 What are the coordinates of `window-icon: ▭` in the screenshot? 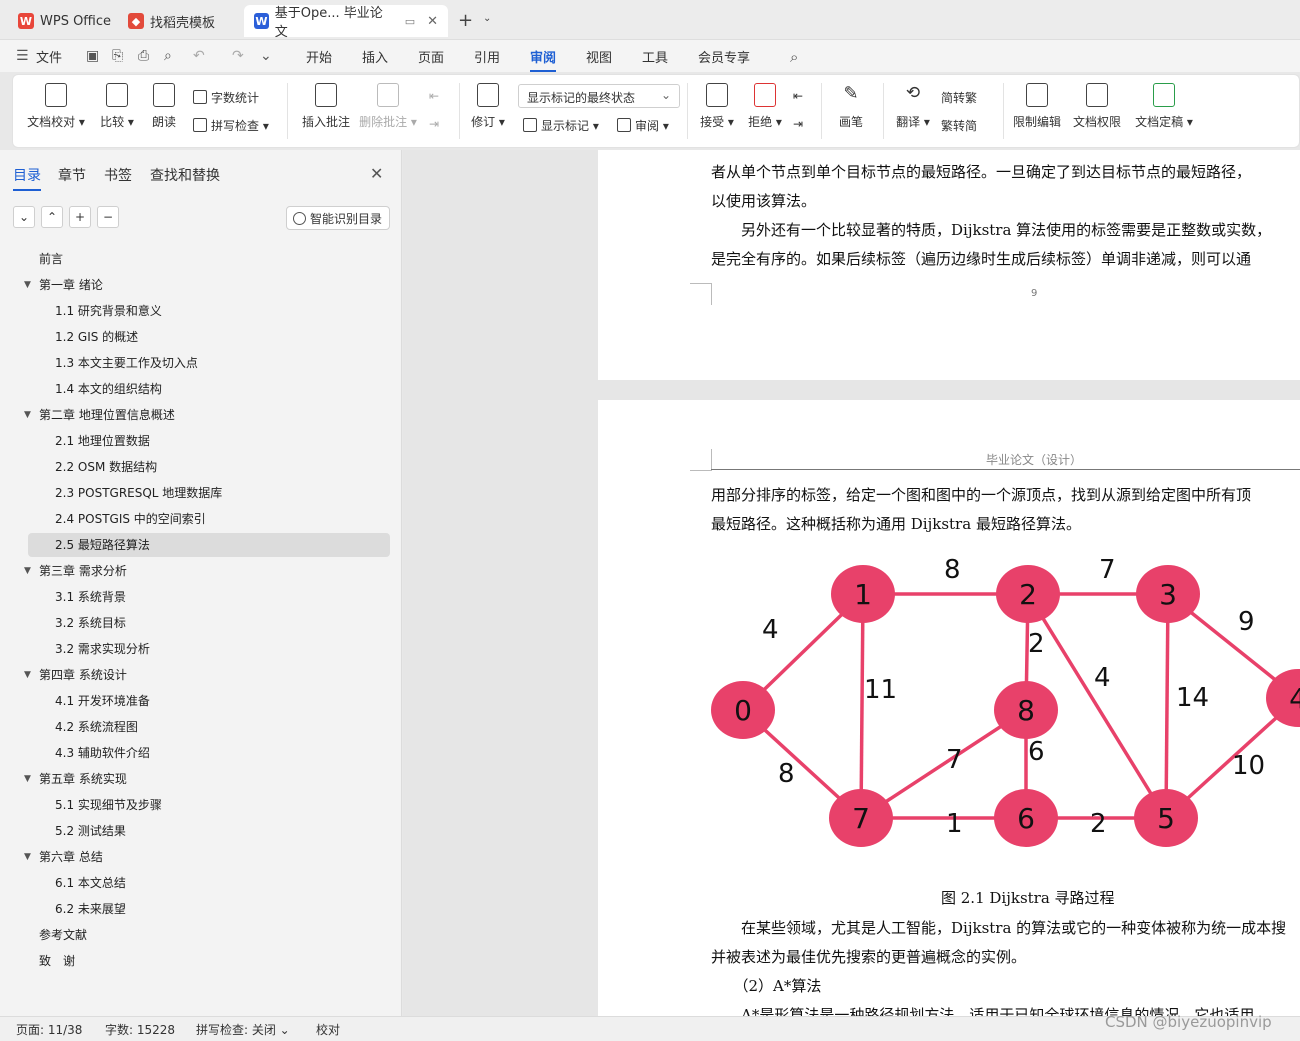 It's located at (410, 21).